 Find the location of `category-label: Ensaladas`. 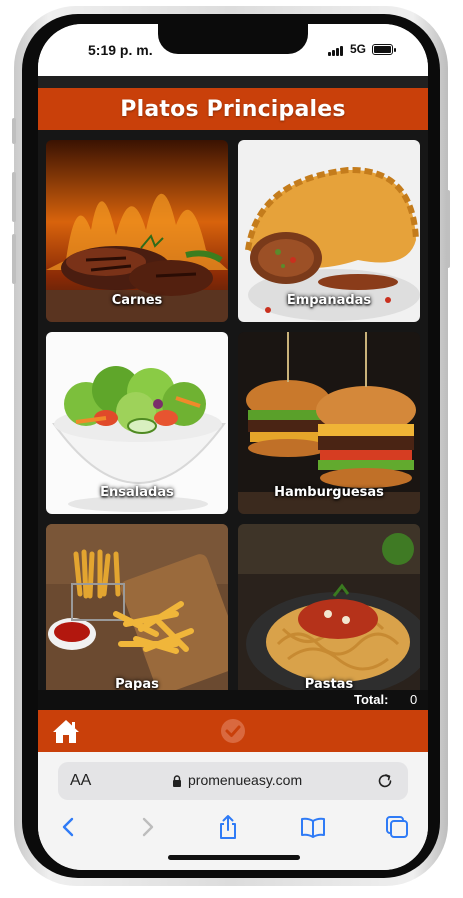

category-label: Ensaladas is located at coordinates (137, 492).